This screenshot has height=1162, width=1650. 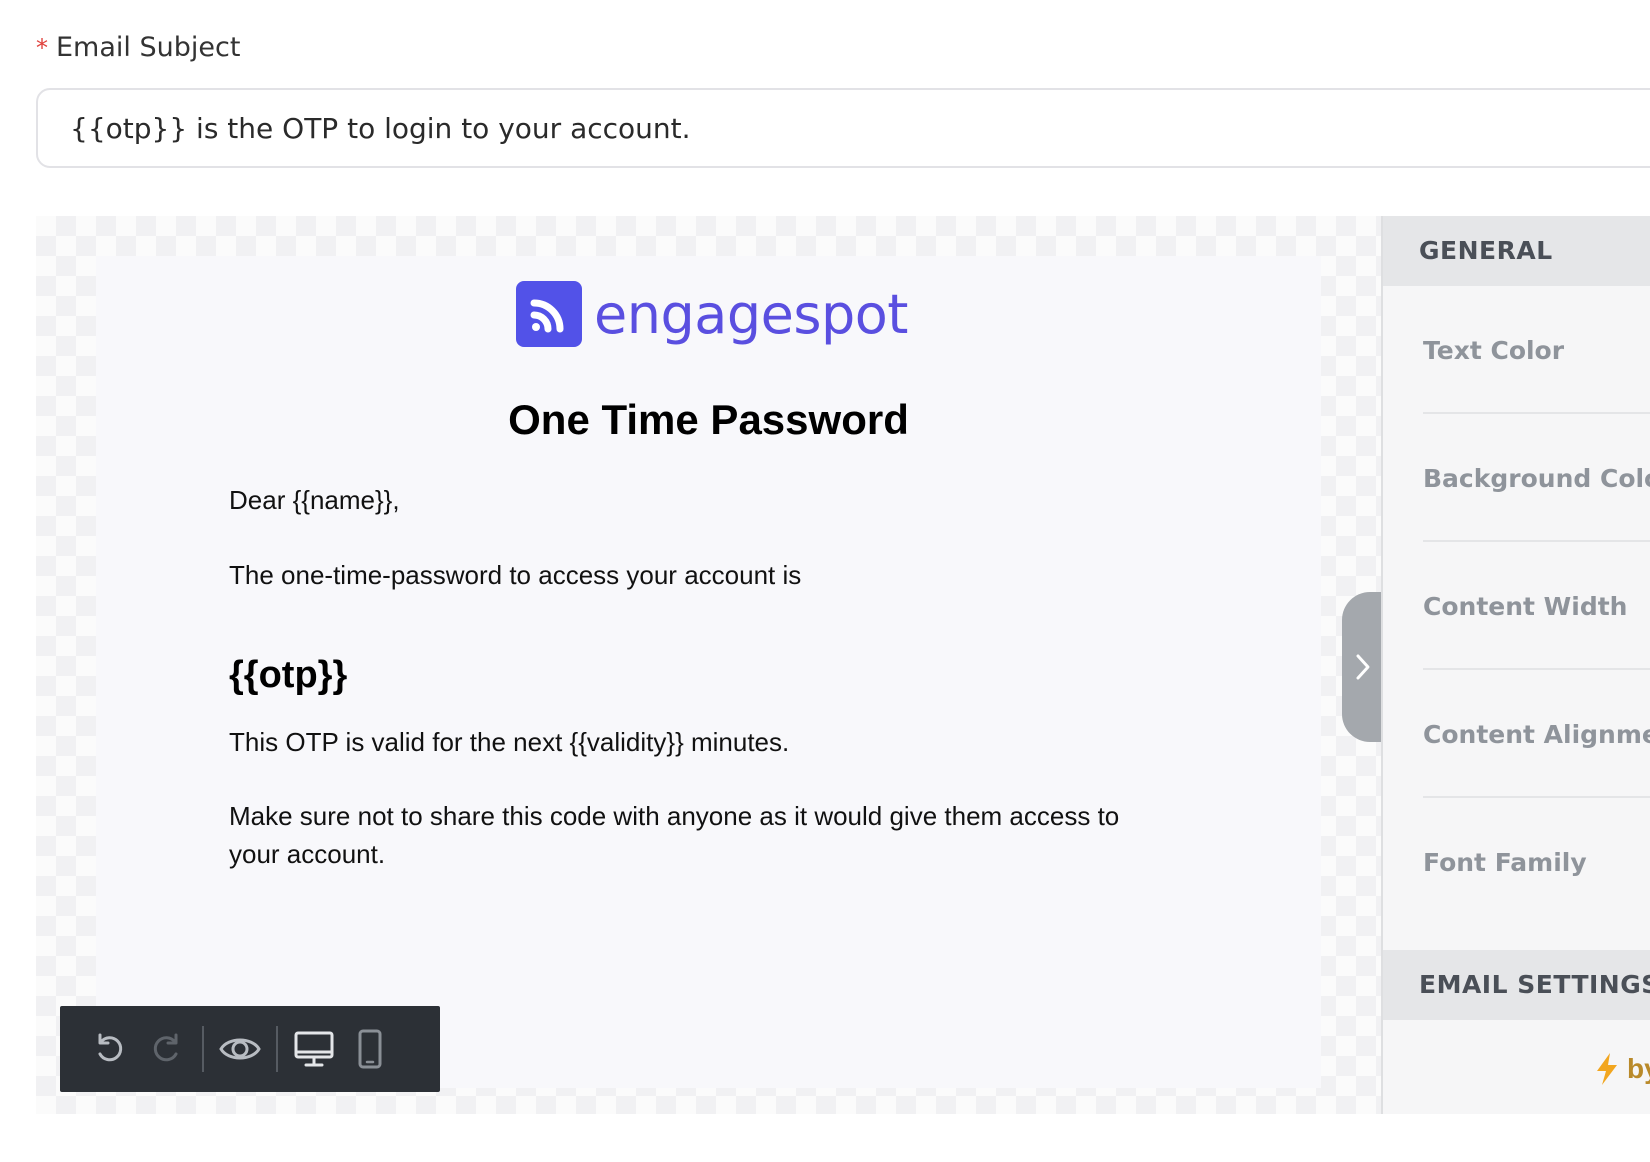 What do you see at coordinates (1536, 350) in the screenshot?
I see `text-color-setting: Text Color` at bounding box center [1536, 350].